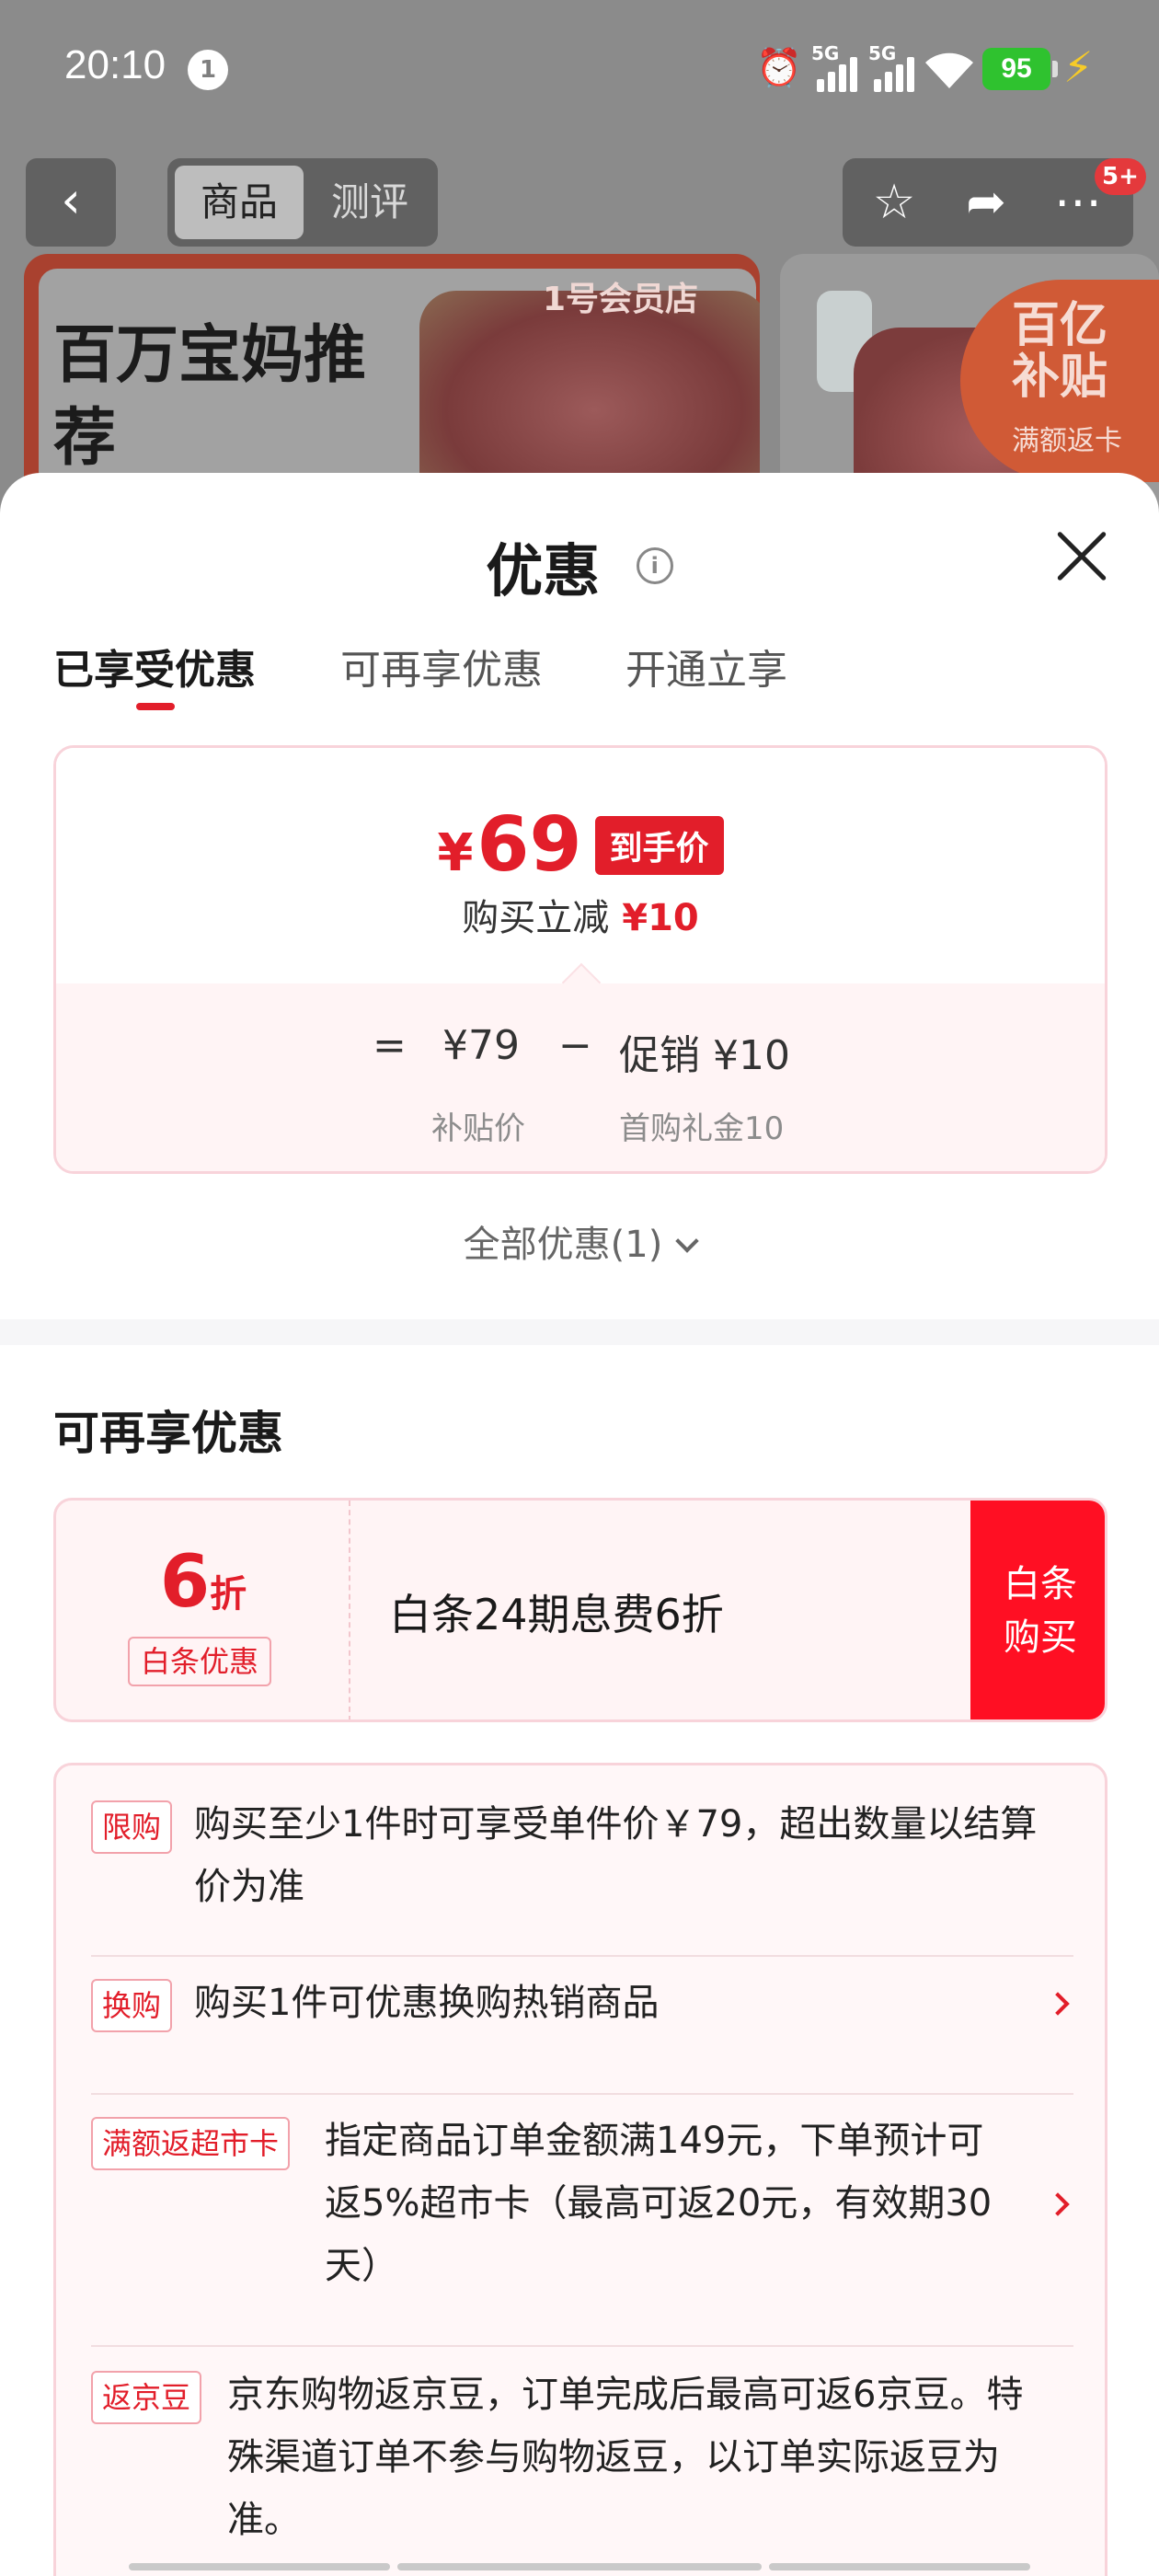 The image size is (1159, 2576). Describe the element at coordinates (249, 1887) in the screenshot. I see `rule-text-line: 价为准` at that location.